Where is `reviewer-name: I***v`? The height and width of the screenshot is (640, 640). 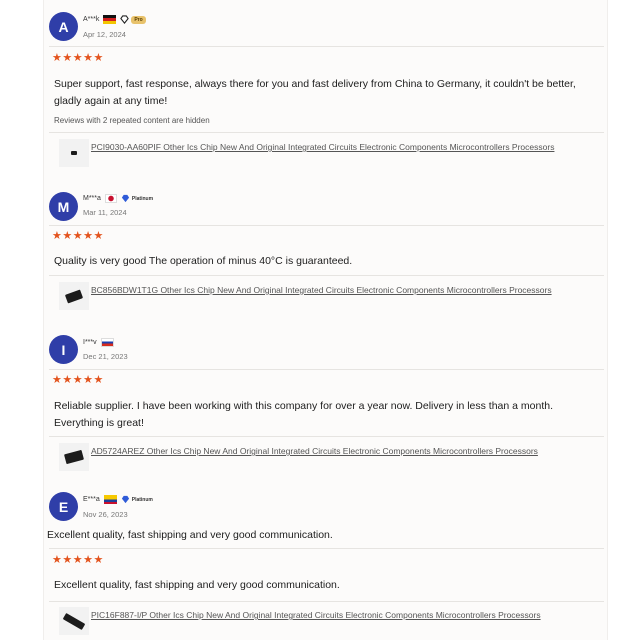
reviewer-name: I***v is located at coordinates (90, 342).